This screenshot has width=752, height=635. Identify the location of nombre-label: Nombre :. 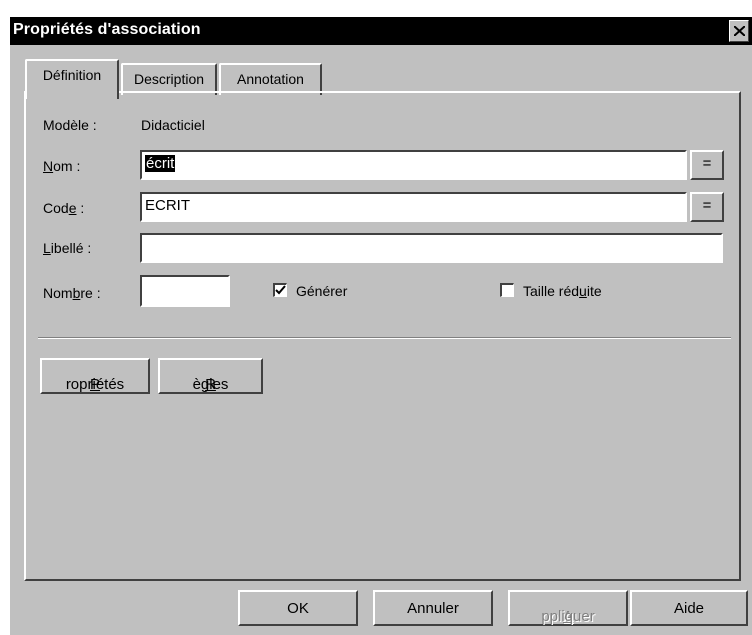
(72, 293).